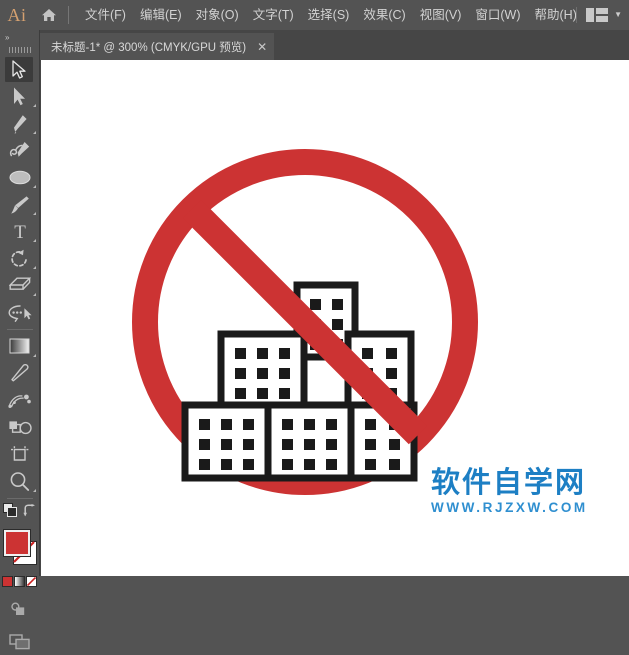 Image resolution: width=629 pixels, height=655 pixels. Describe the element at coordinates (19, 513) in the screenshot. I see `color-controls-row` at that location.